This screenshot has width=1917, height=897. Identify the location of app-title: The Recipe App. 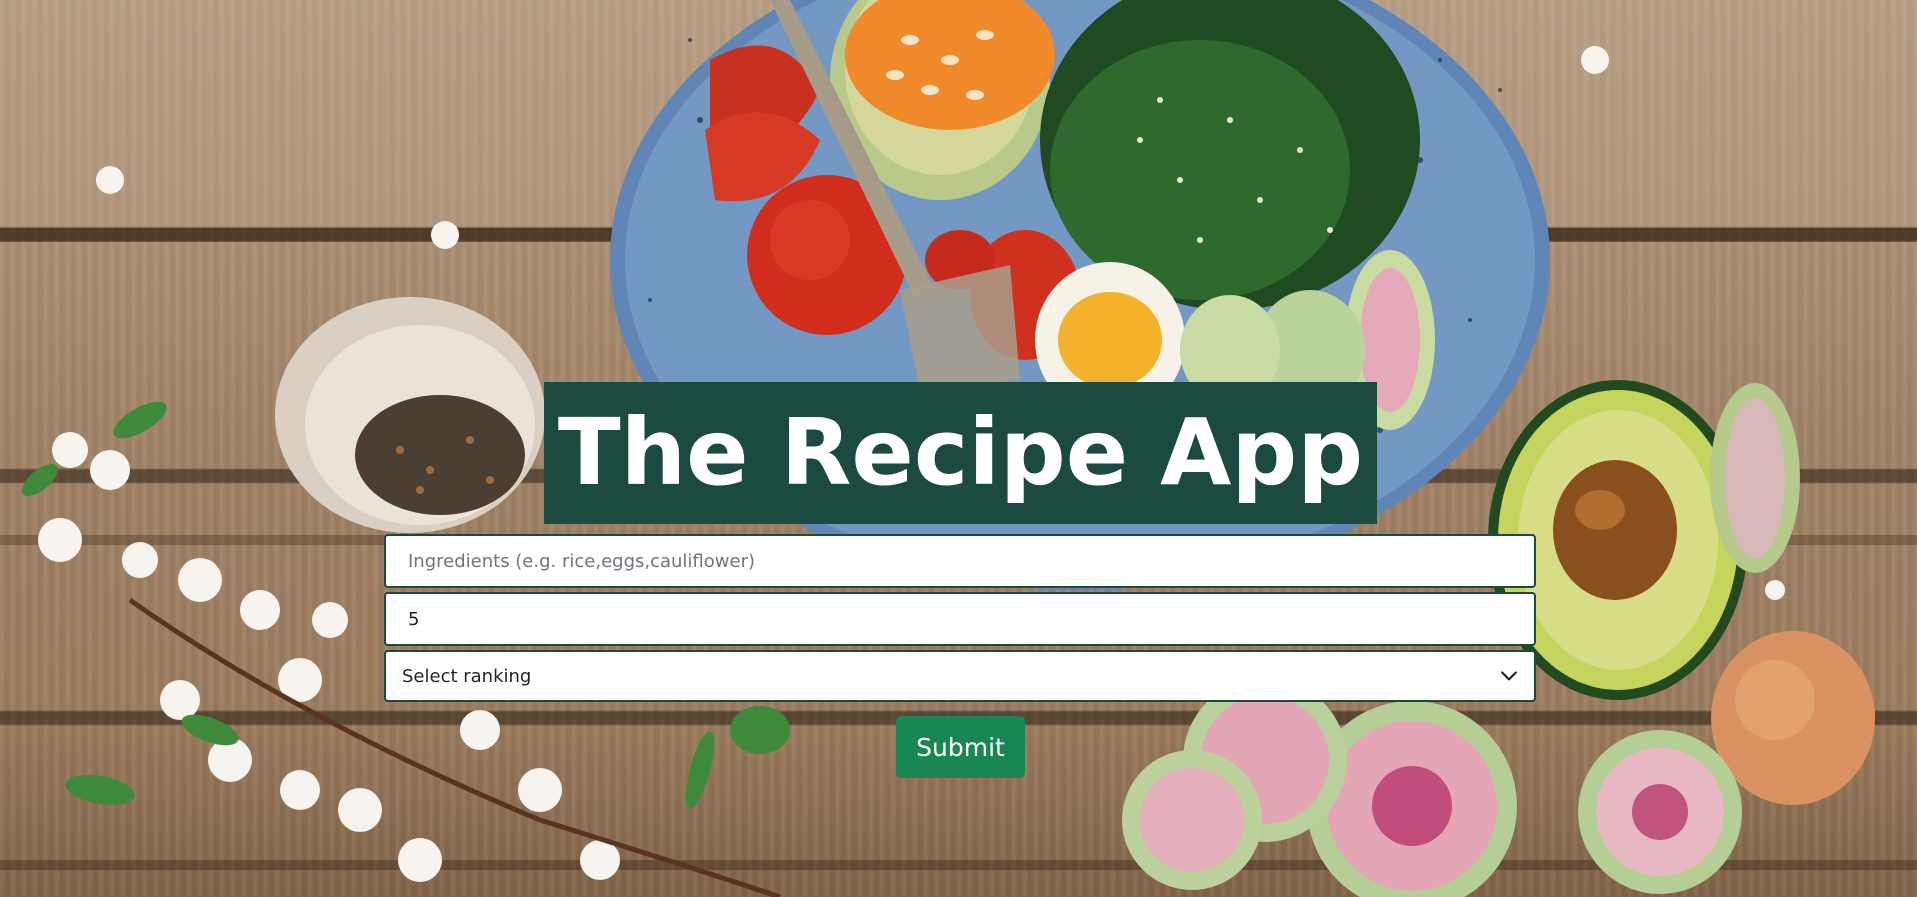
(960, 452).